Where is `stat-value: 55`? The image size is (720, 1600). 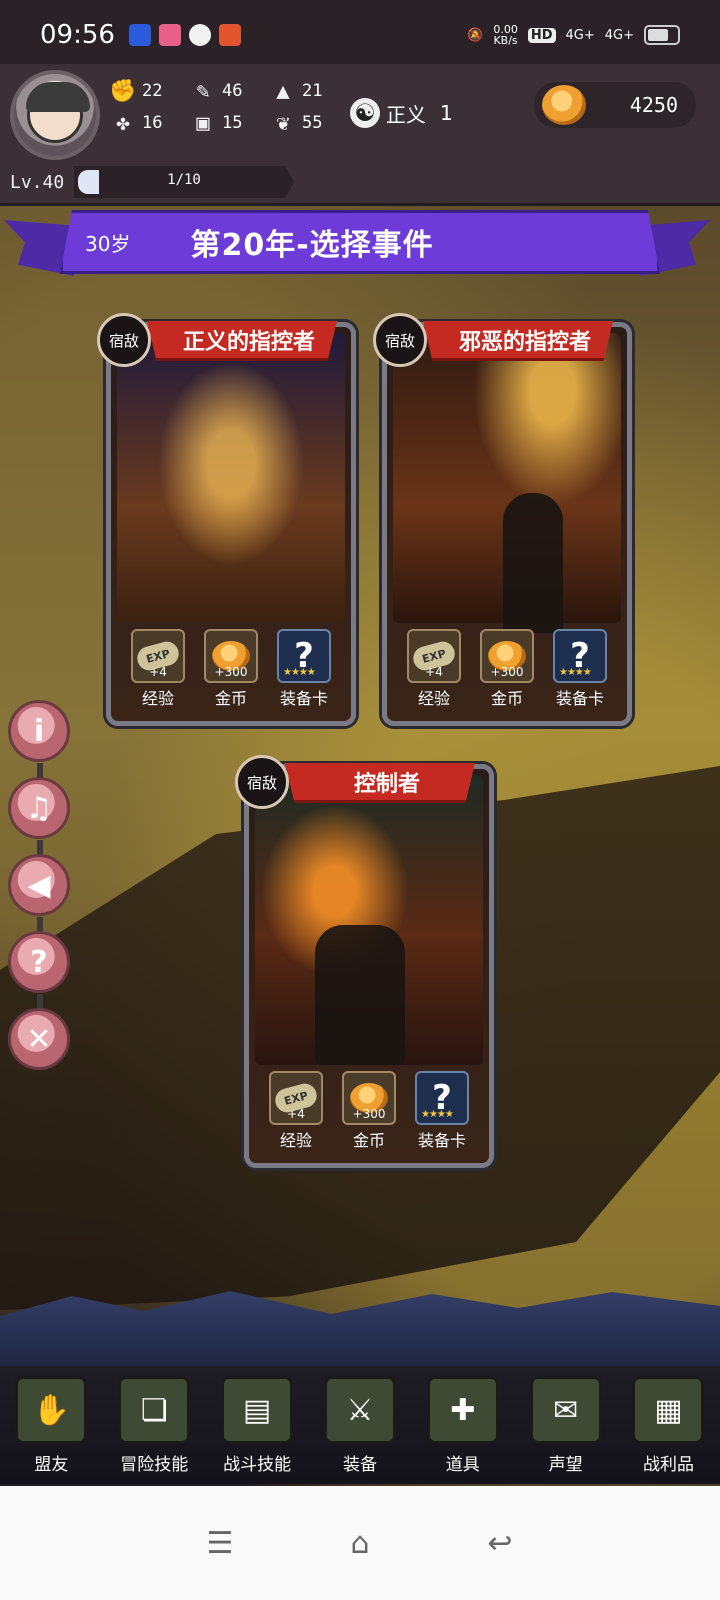
stat-value: 55 is located at coordinates (312, 123).